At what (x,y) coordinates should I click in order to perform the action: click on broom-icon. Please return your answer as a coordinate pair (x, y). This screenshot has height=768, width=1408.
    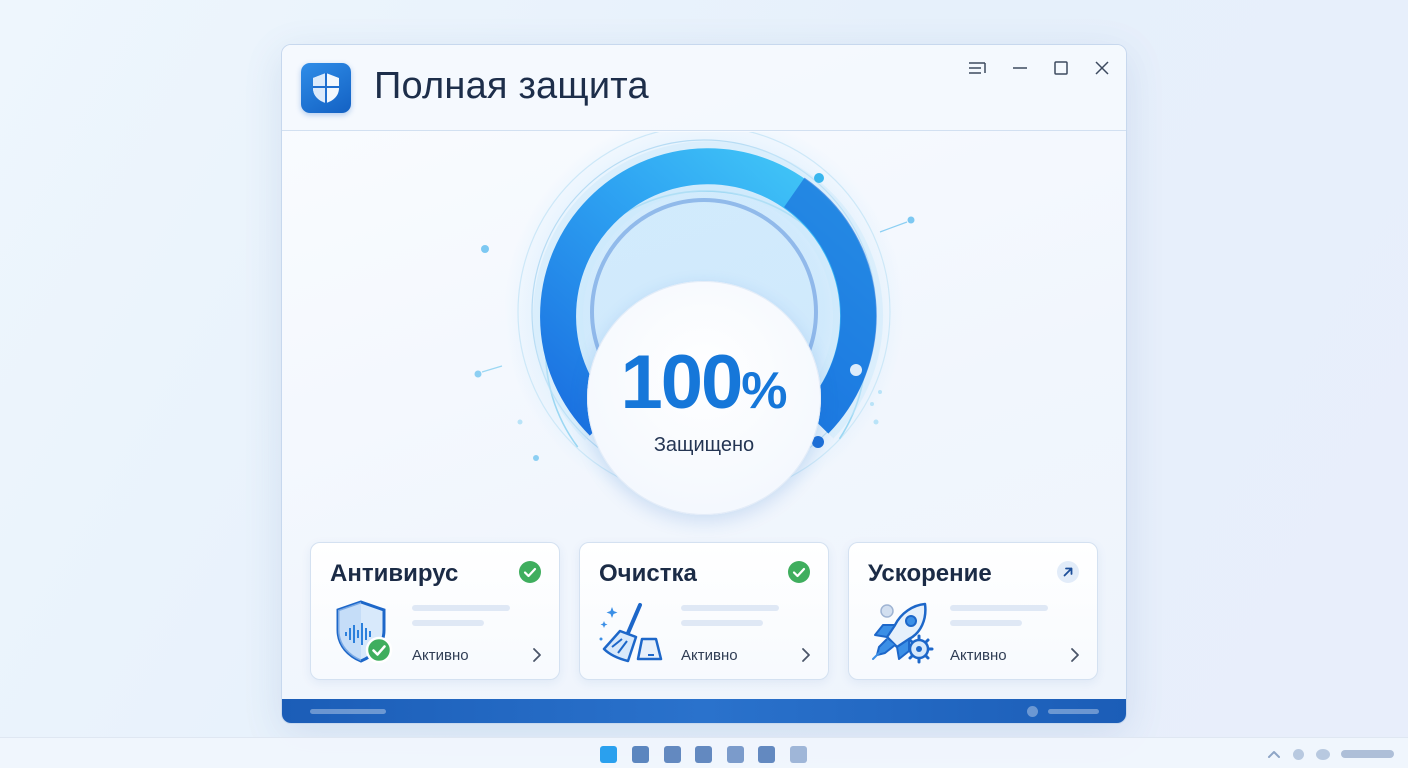
    Looking at the image, I should click on (631, 633).